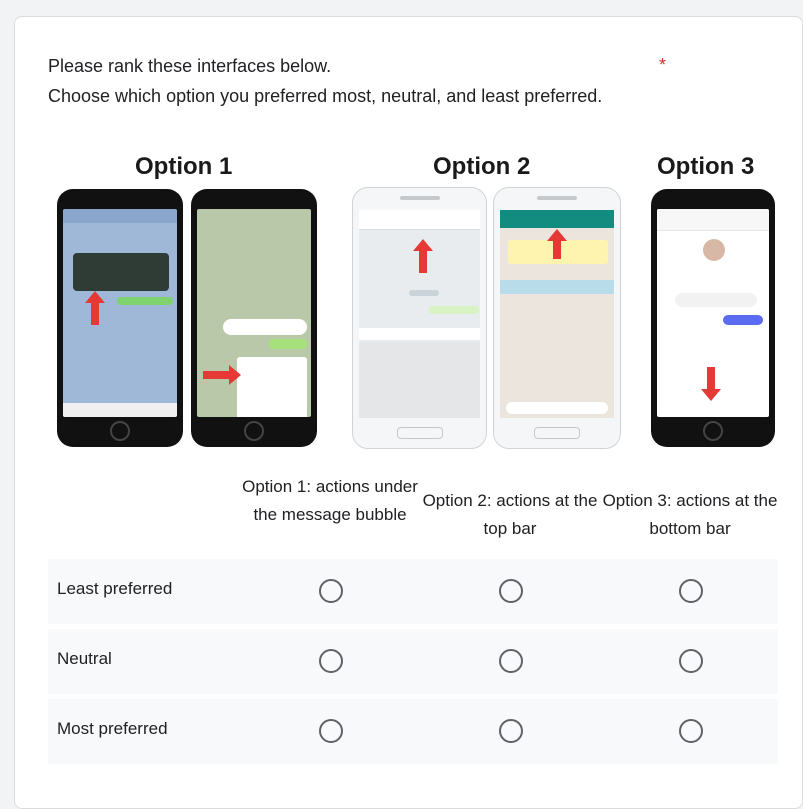  I want to click on option-2-title: Option 2, so click(482, 166).